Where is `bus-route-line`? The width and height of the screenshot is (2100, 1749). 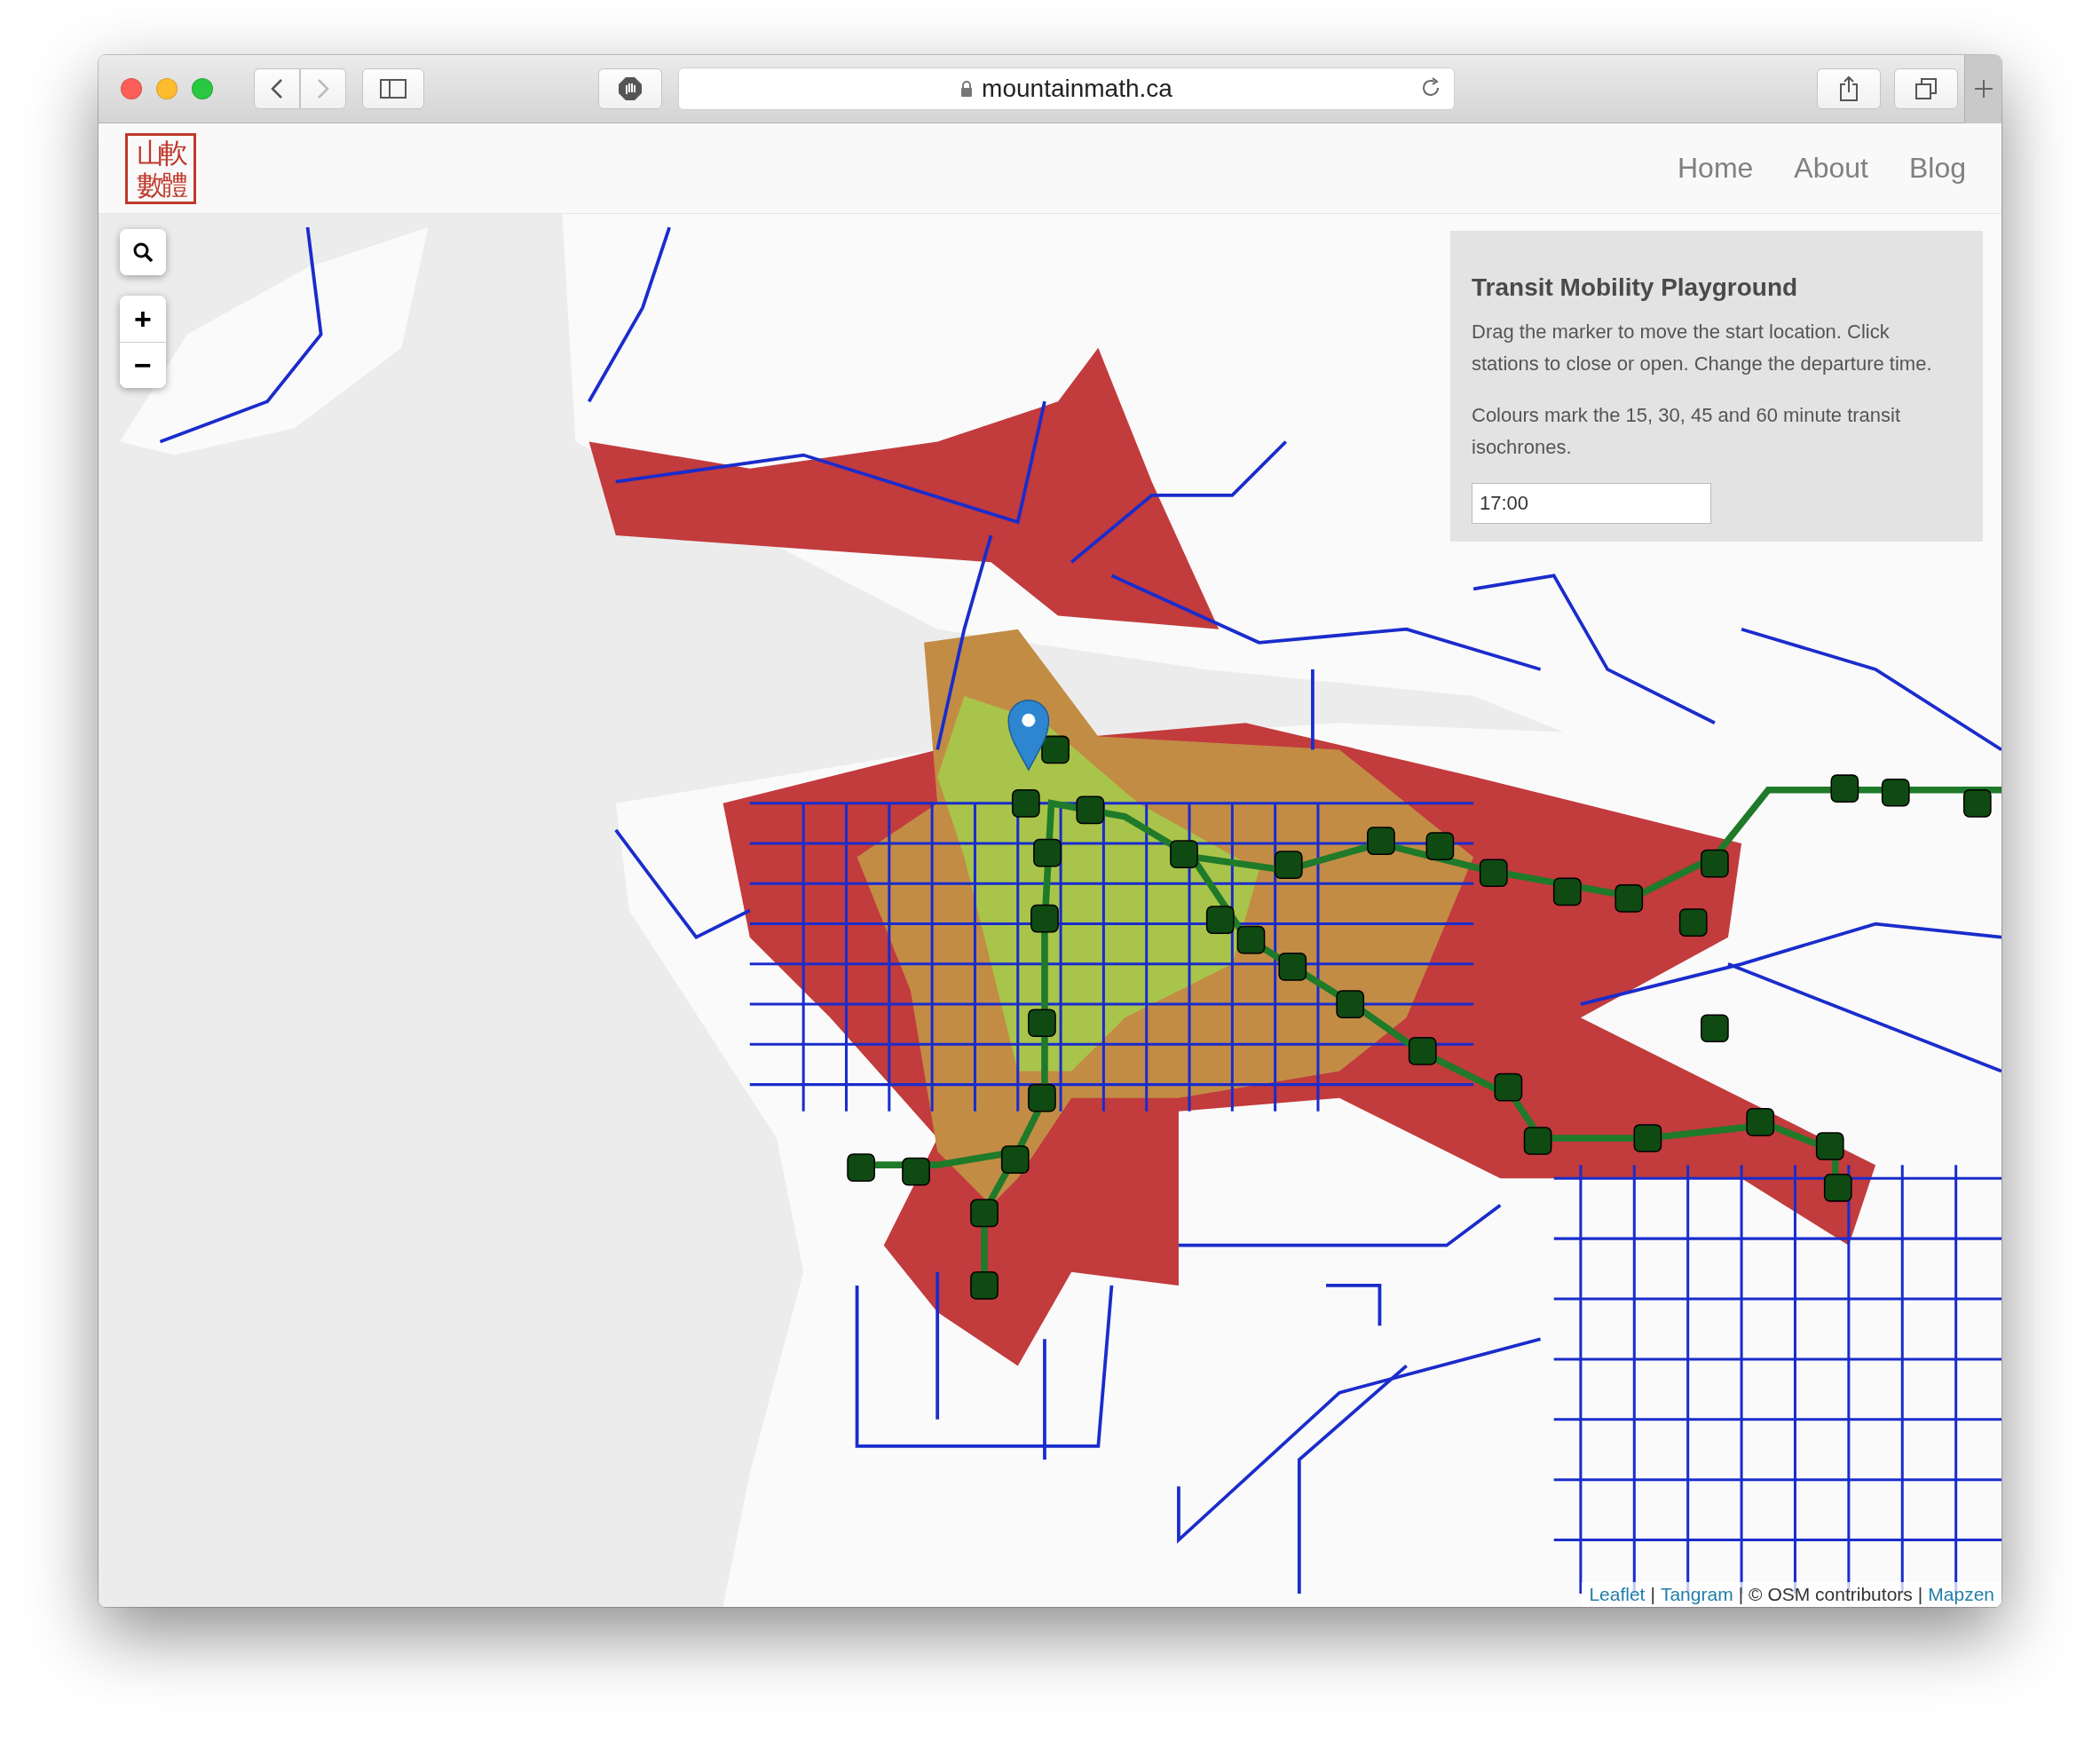
bus-route-line is located at coordinates (1354, 1305).